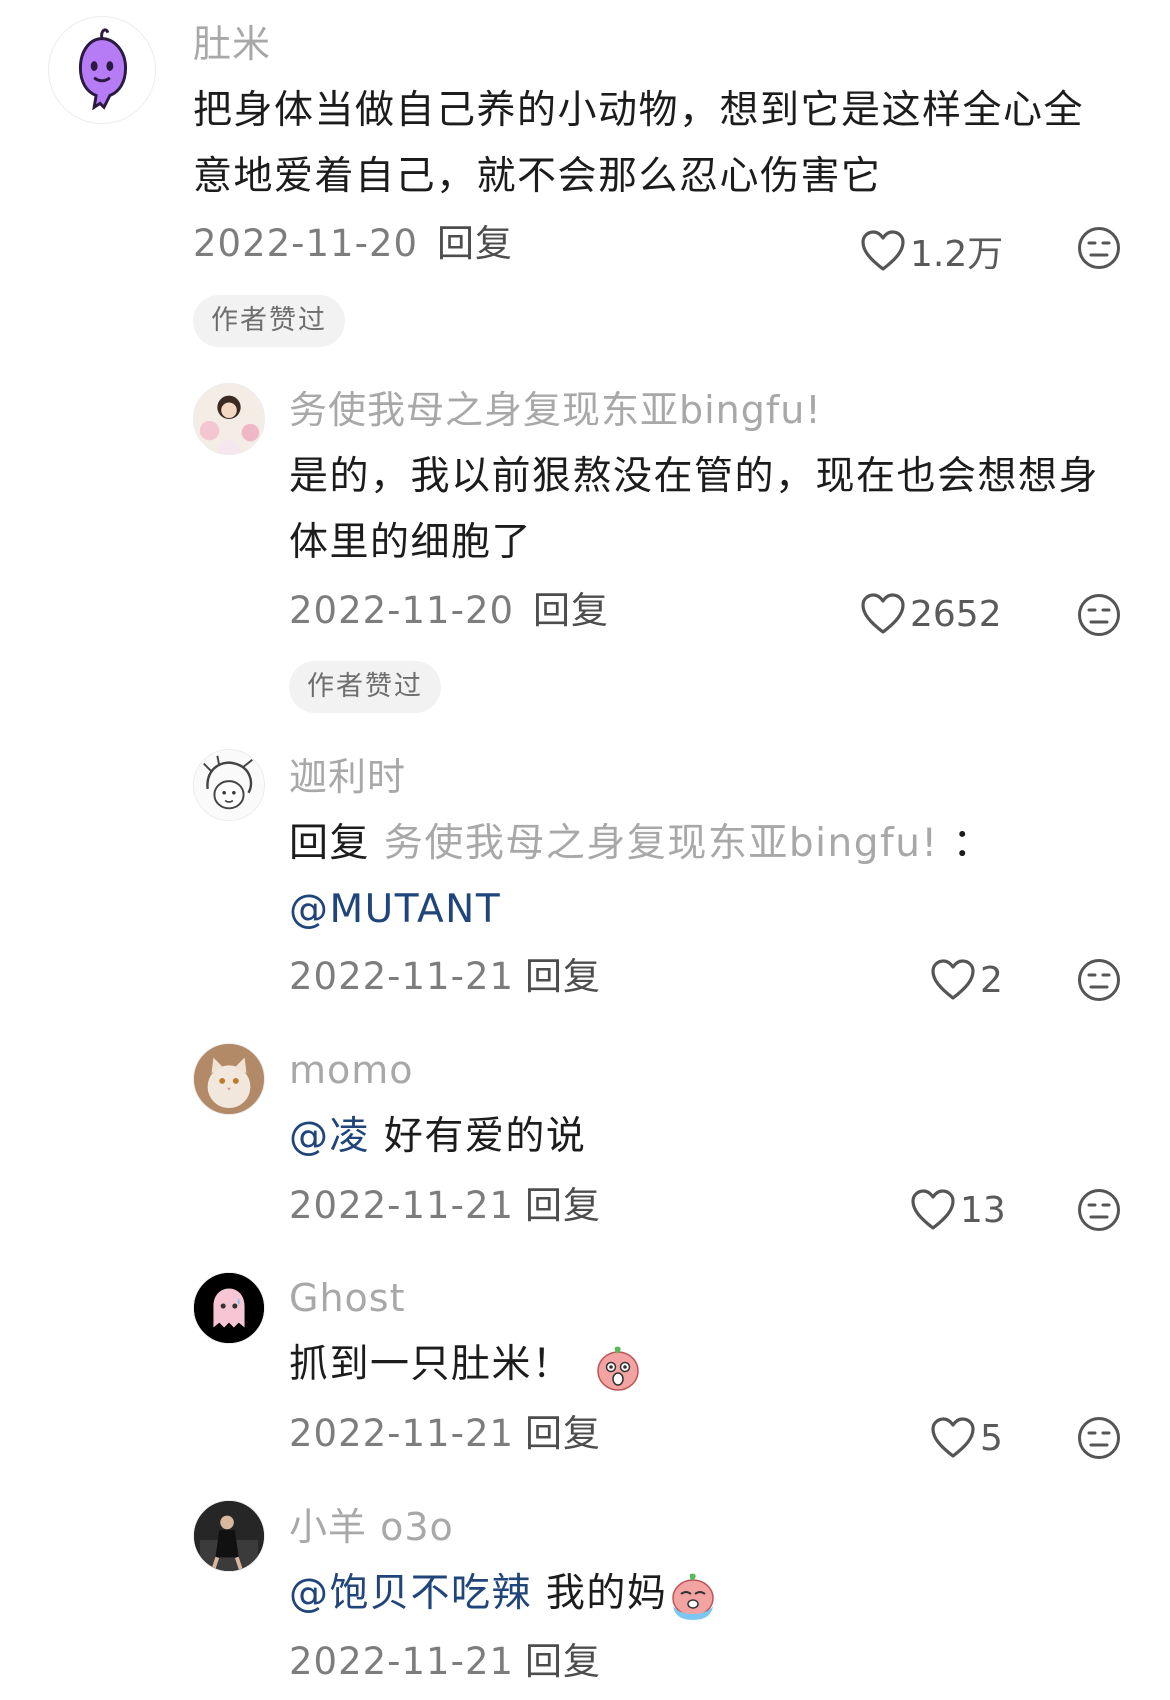 The width and height of the screenshot is (1170, 1700). Describe the element at coordinates (563, 1662) in the screenshot. I see `reply-button: 回复` at that location.